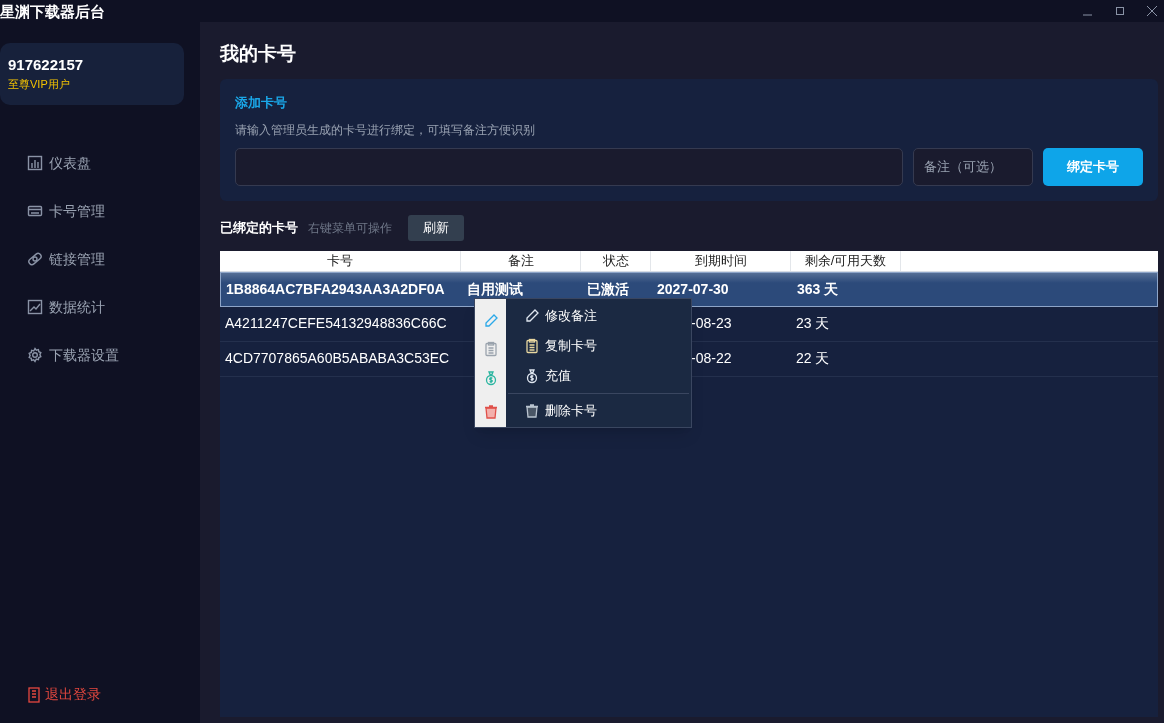 The width and height of the screenshot is (1164, 723). What do you see at coordinates (336, 323) in the screenshot?
I see `table-cell: A4211247CEFE54132948836C66C` at bounding box center [336, 323].